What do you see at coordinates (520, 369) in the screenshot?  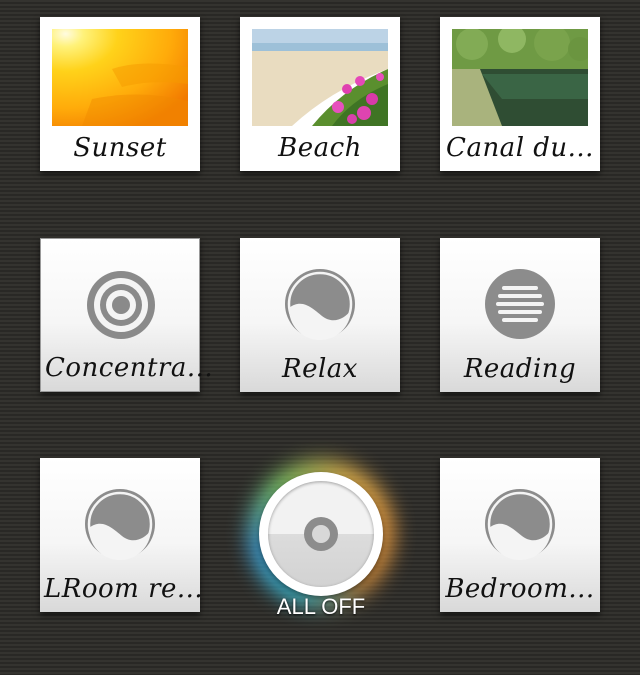 I see `scene-label: Reading` at bounding box center [520, 369].